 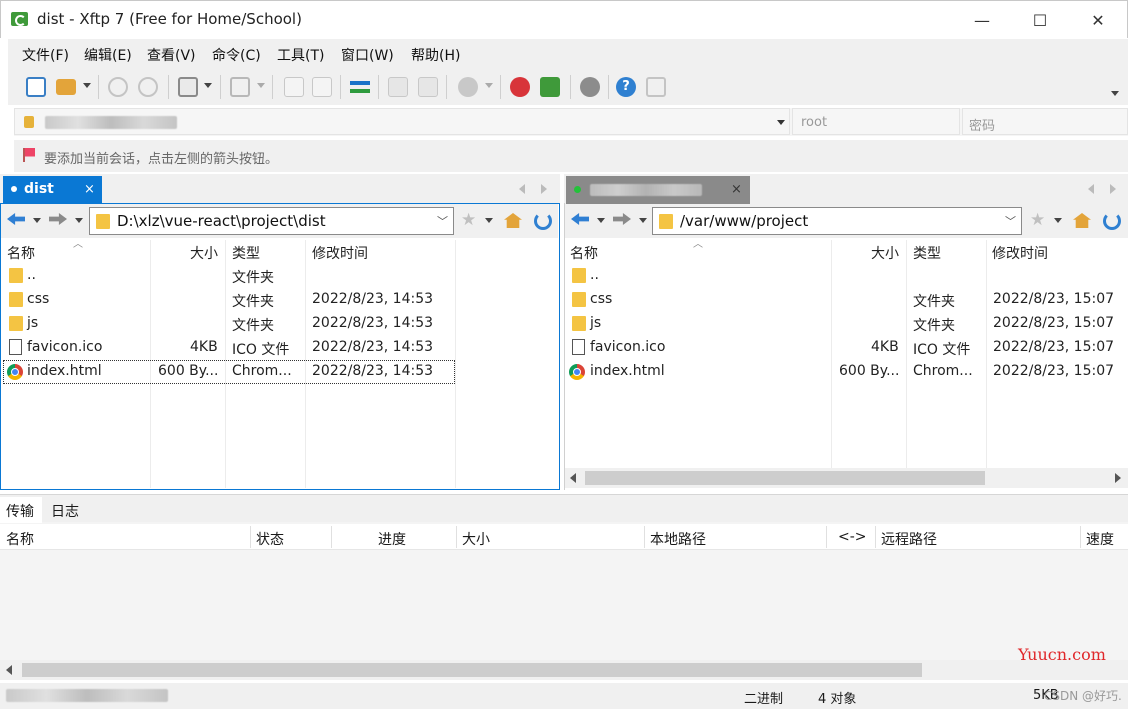 I want to click on transfer-col-name: 名称, so click(x=20, y=539).